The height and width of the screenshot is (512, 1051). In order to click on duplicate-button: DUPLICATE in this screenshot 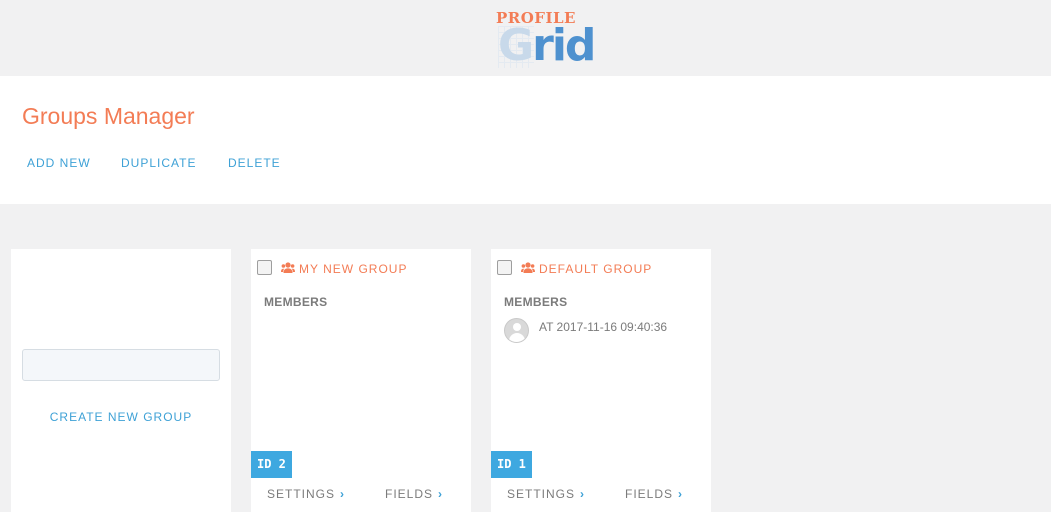, I will do `click(158, 163)`.